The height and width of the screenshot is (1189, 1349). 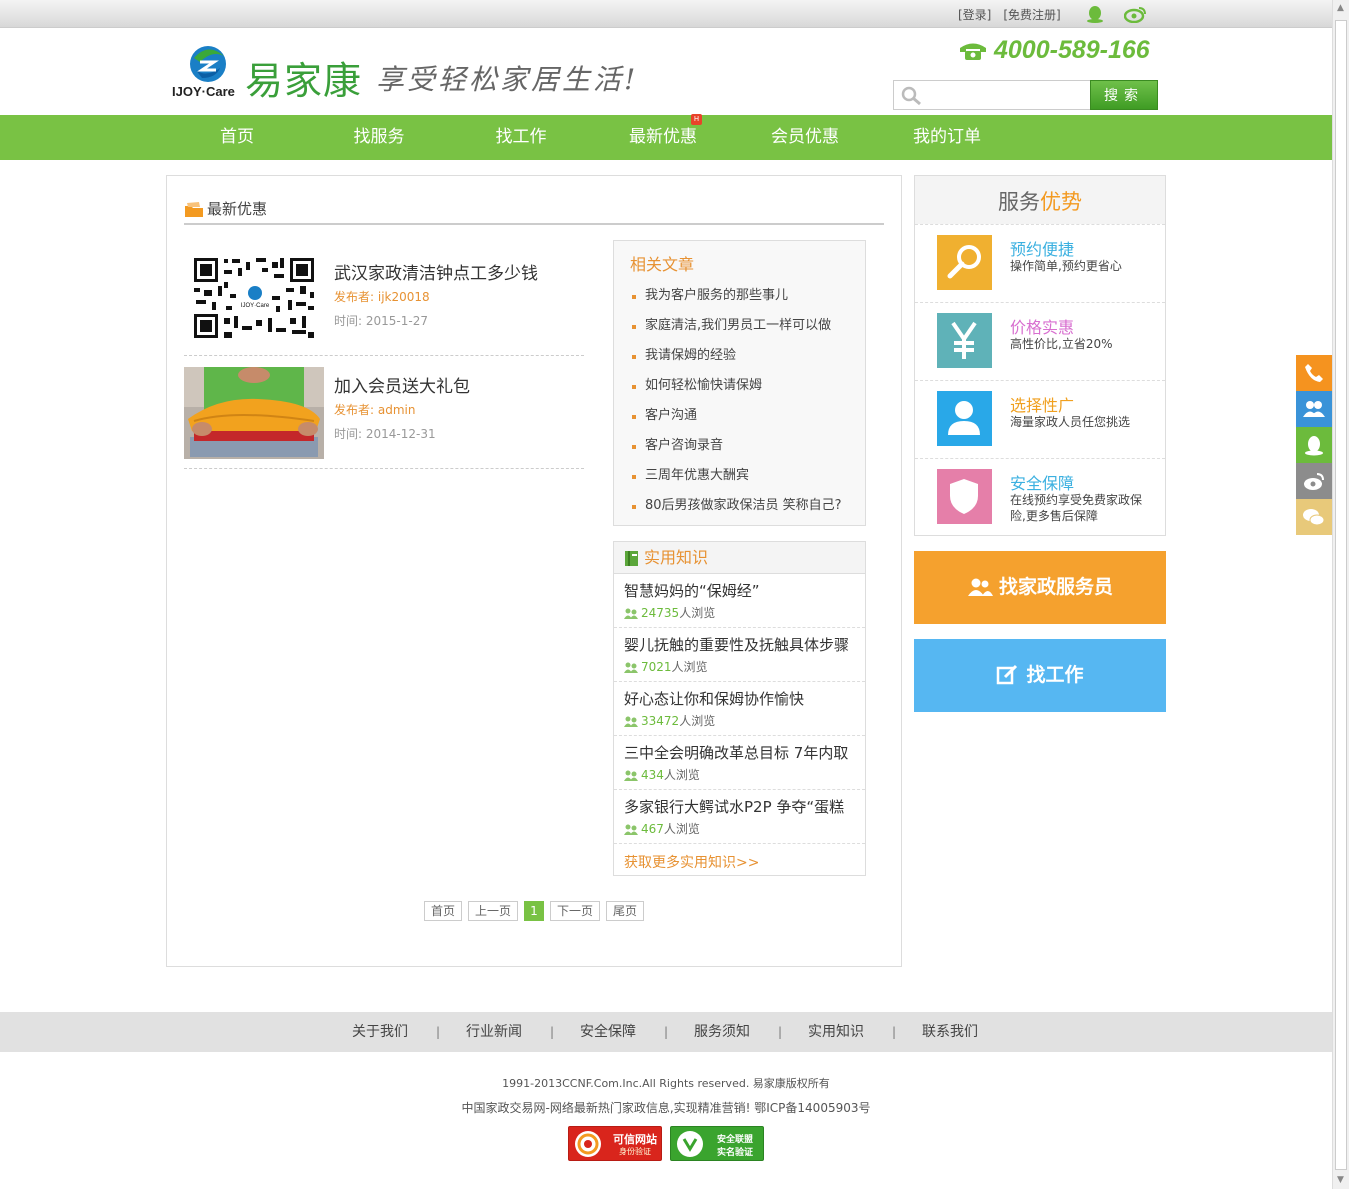 I want to click on footer-links: 关于我们 | 行业新闻 | 安全保障 | 服务须知 | 实用知识 | 联系我们, so click(x=666, y=1032).